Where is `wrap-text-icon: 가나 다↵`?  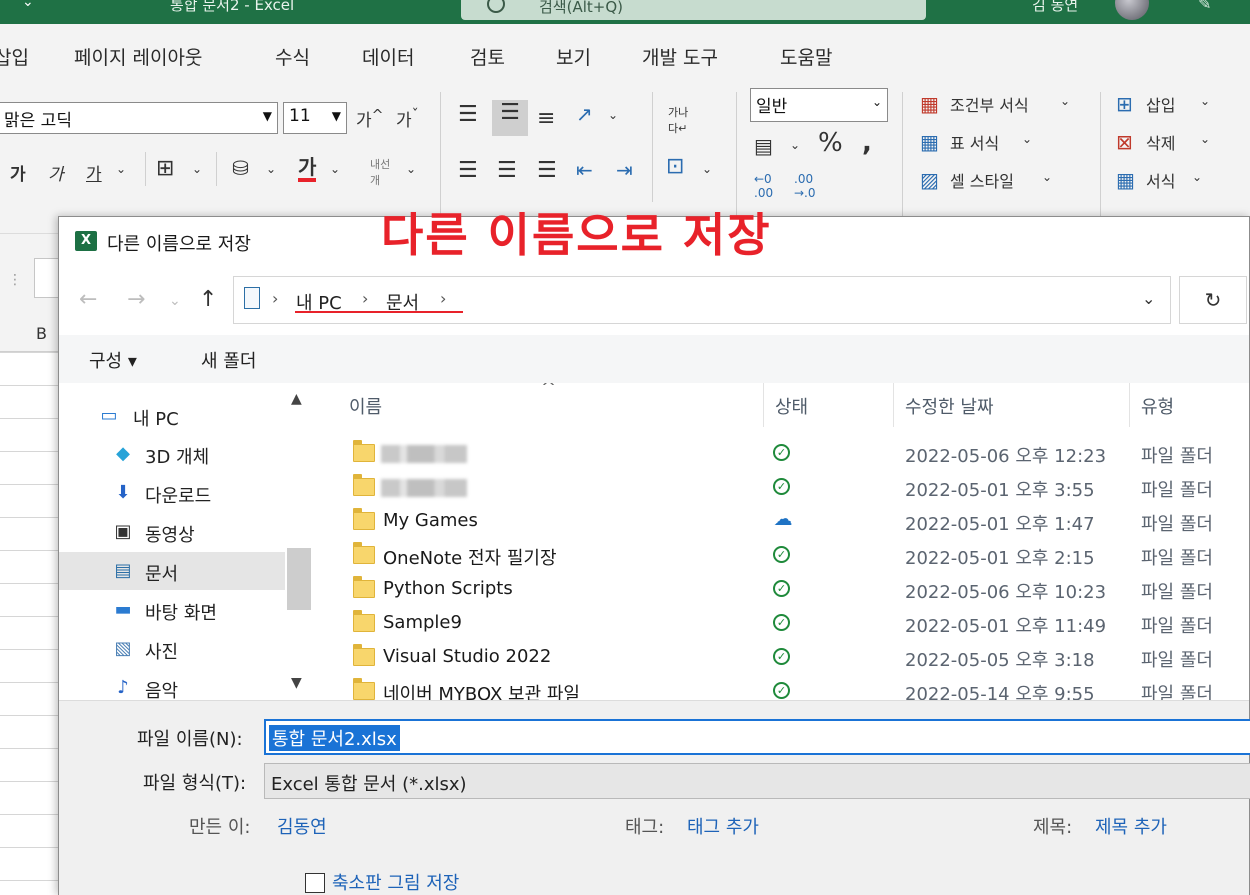 wrap-text-icon: 가나 다↵ is located at coordinates (678, 120).